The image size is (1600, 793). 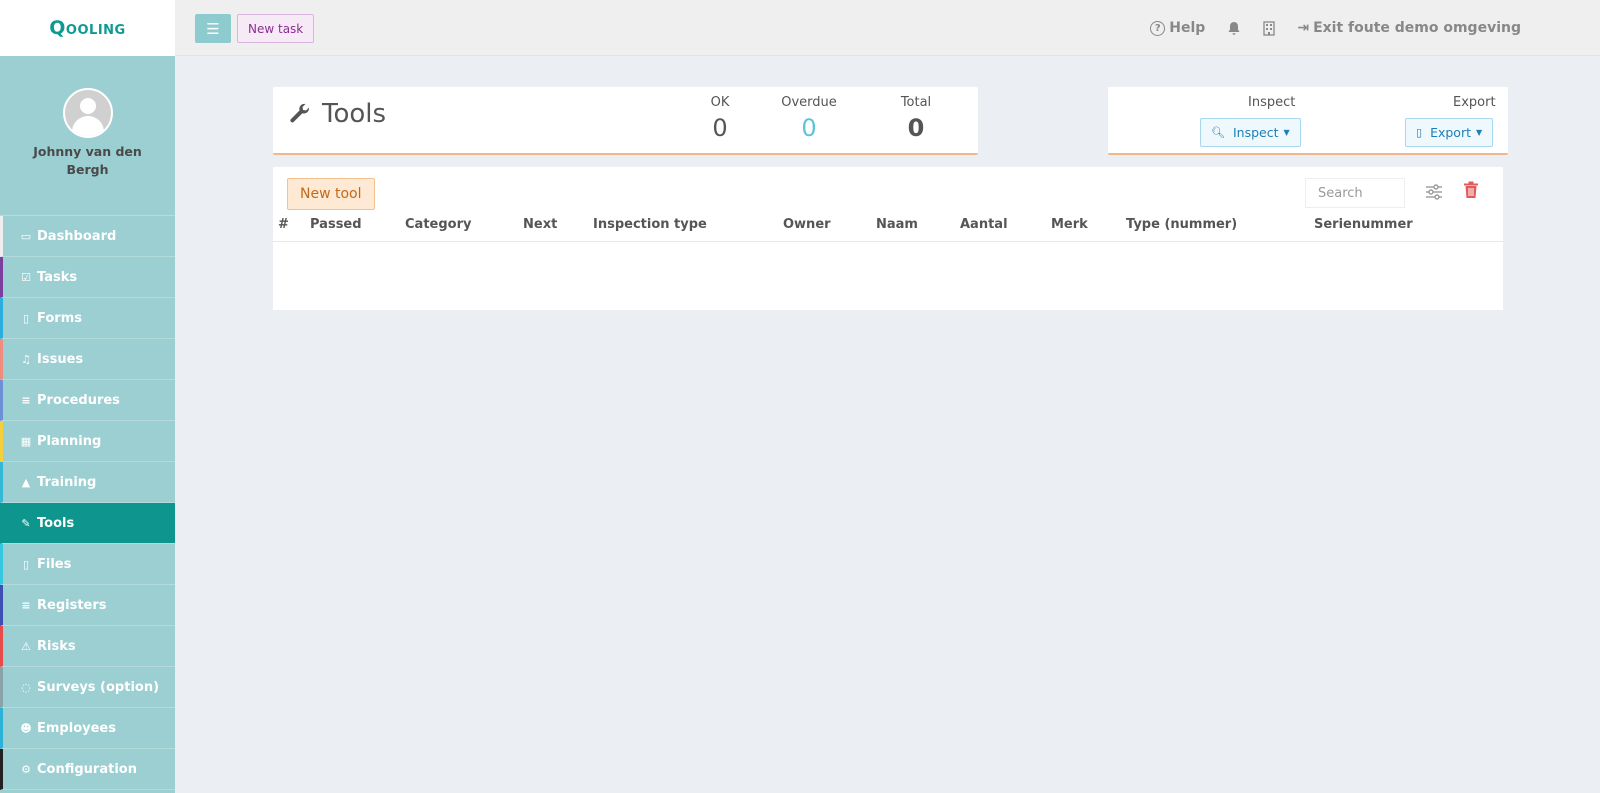 I want to click on help-link: ? Help, so click(x=1177, y=28).